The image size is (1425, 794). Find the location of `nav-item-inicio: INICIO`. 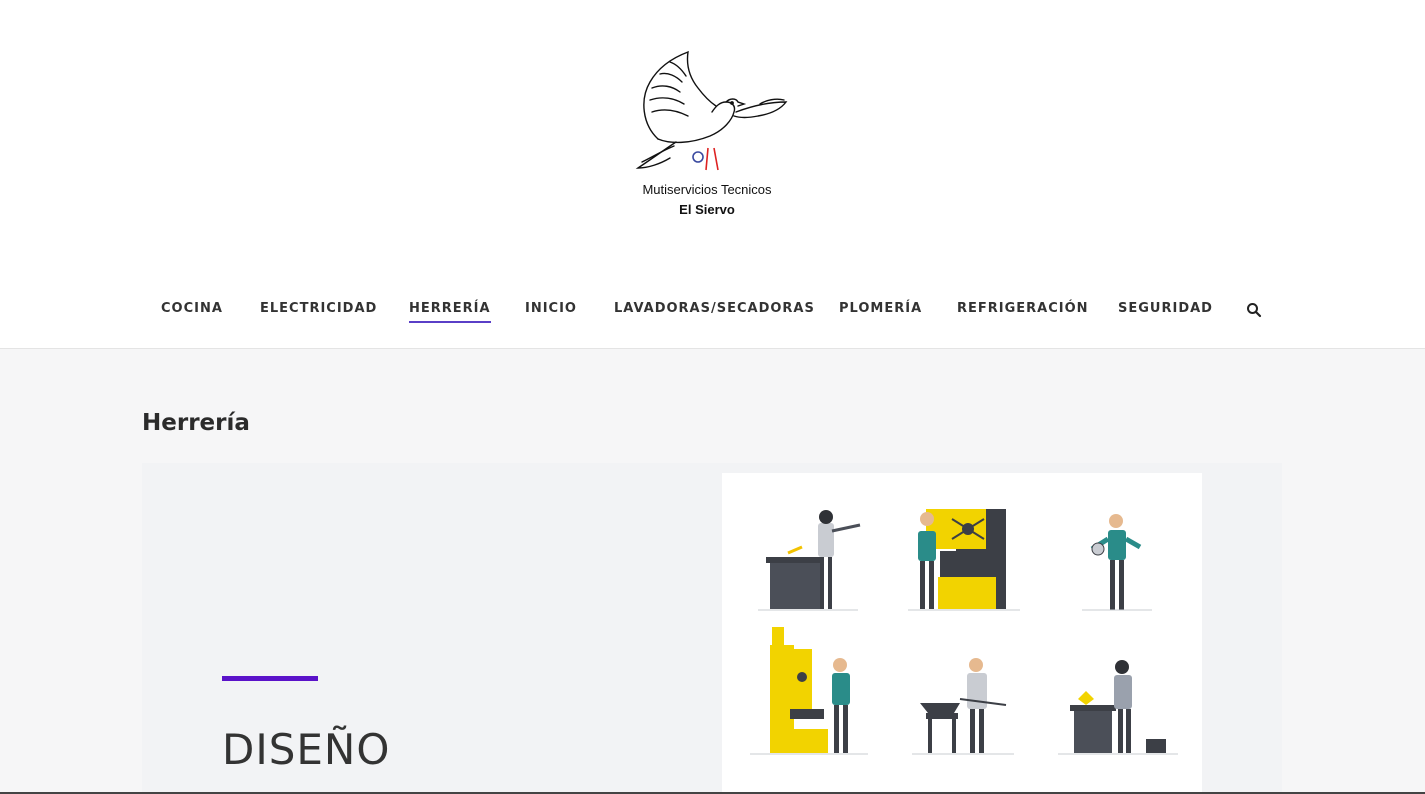

nav-item-inicio: INICIO is located at coordinates (551, 308).